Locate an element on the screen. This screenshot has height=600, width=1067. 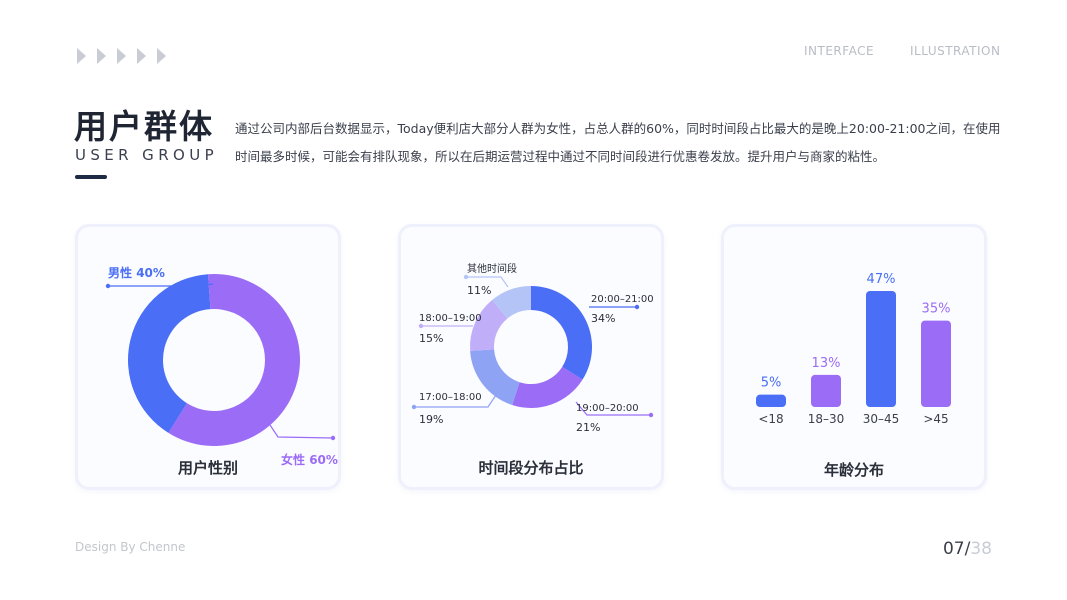
label-1900-value: 21% is located at coordinates (588, 427).